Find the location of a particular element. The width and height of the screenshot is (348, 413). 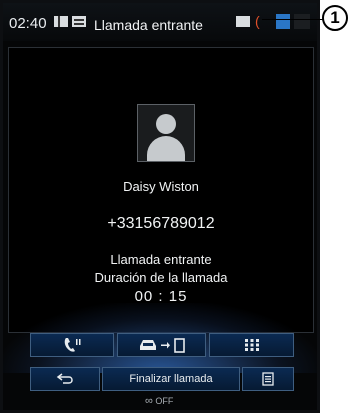

avatar-head-icon is located at coordinates (166, 124).